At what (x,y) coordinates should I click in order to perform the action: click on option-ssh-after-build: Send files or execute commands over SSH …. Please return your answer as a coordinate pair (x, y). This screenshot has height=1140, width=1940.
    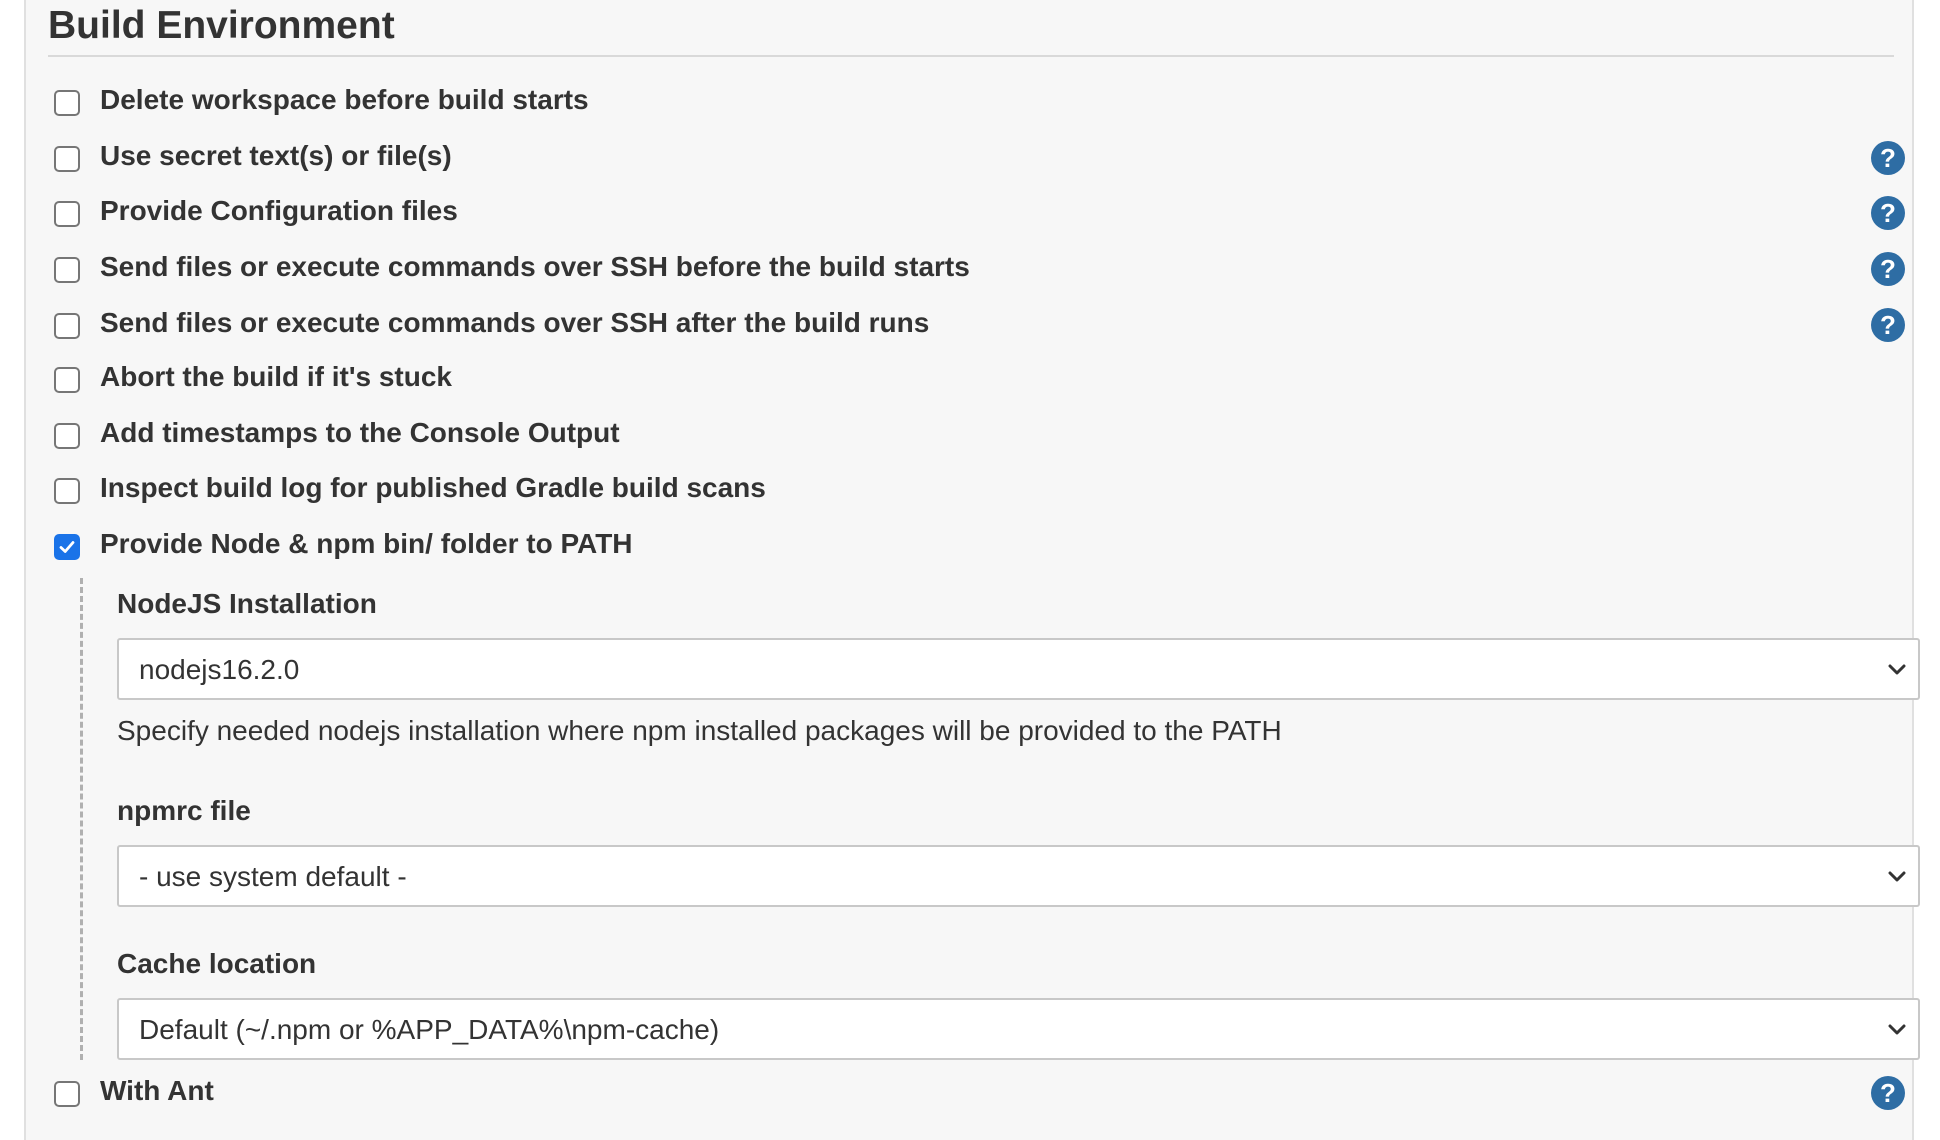
    Looking at the image, I should click on (980, 332).